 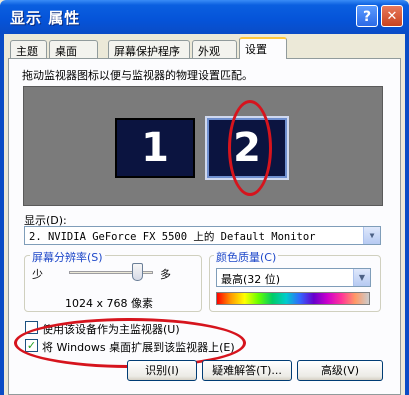 I want to click on color-spectrum-bar, so click(x=293, y=298).